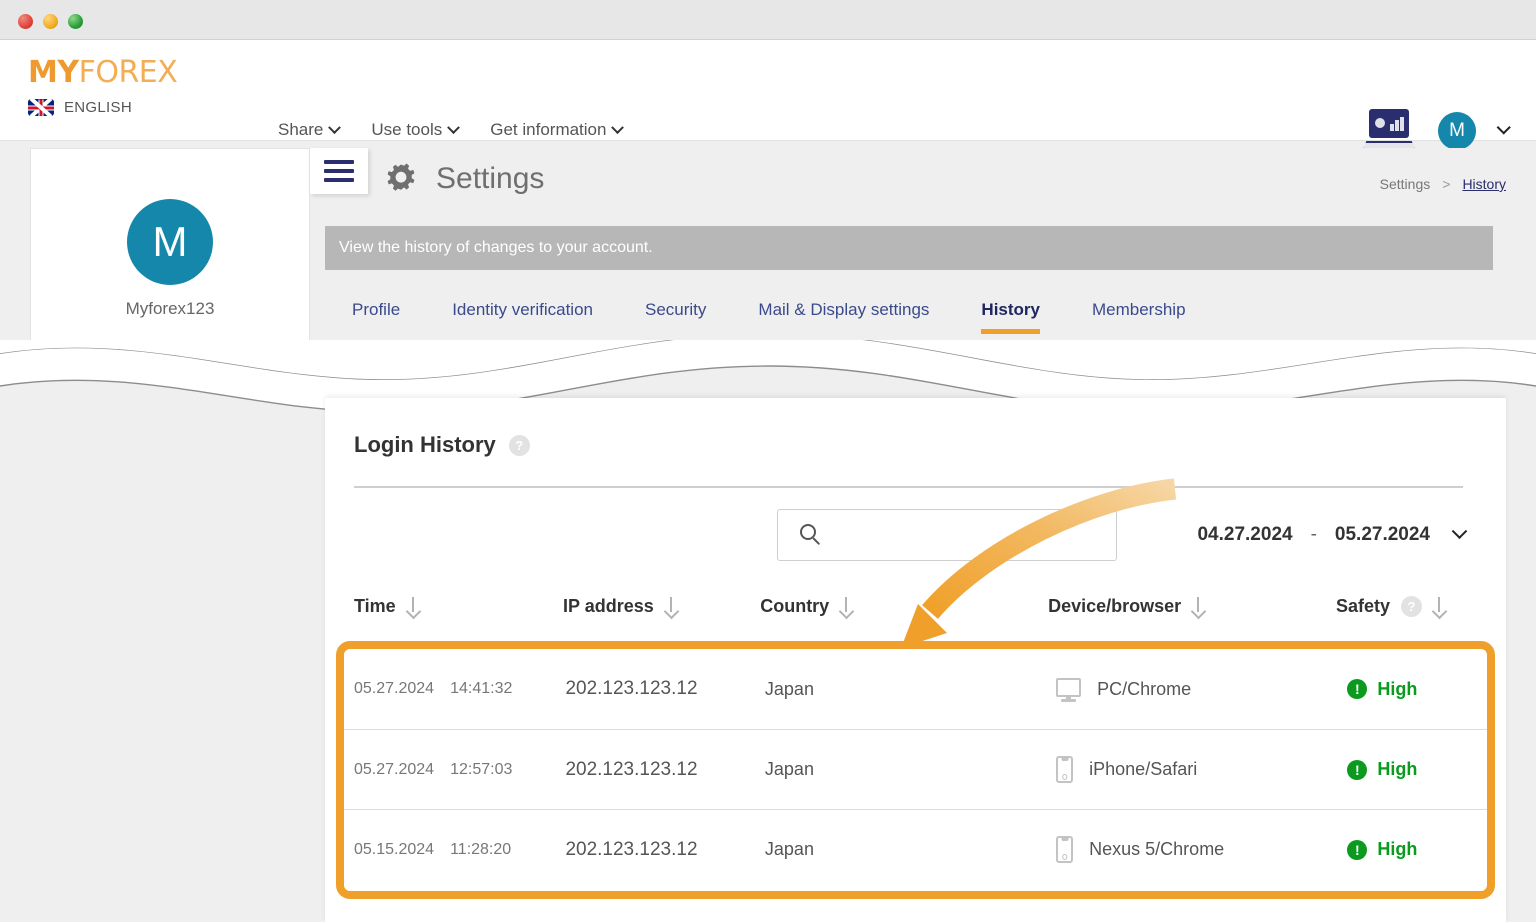 This screenshot has height=922, width=1536. I want to click on tab-mail-display-settings: Mail & Display settings, so click(843, 317).